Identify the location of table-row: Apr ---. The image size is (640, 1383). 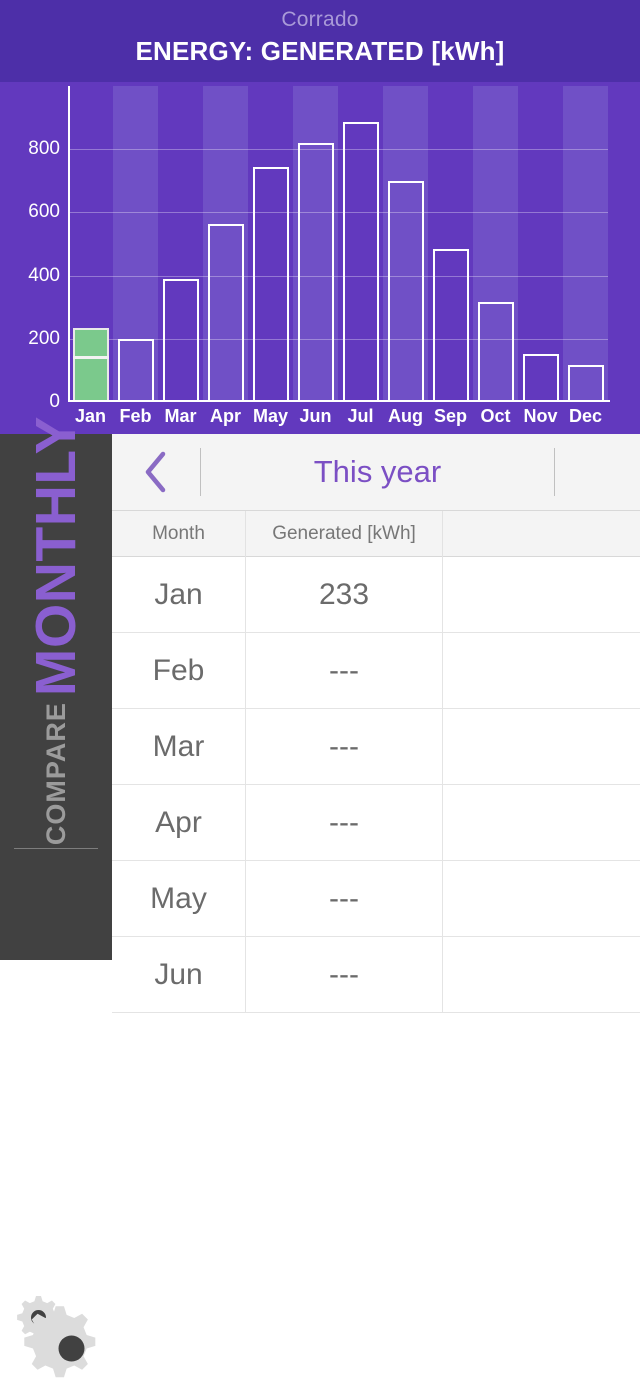
(376, 823).